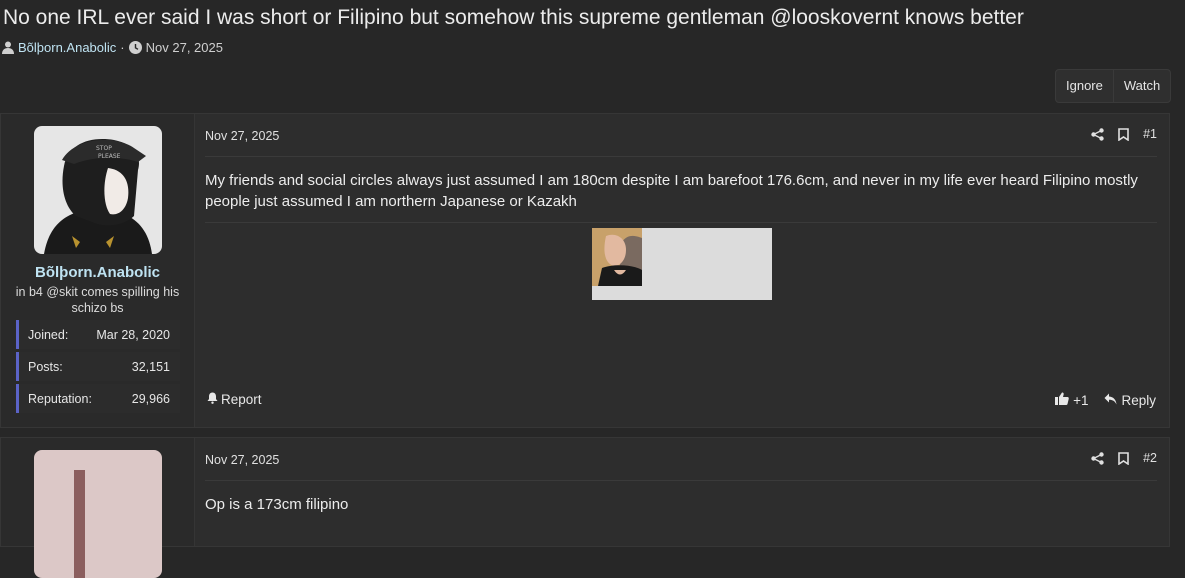  I want to click on post-body: Op is a 173cm filipino, so click(277, 504).